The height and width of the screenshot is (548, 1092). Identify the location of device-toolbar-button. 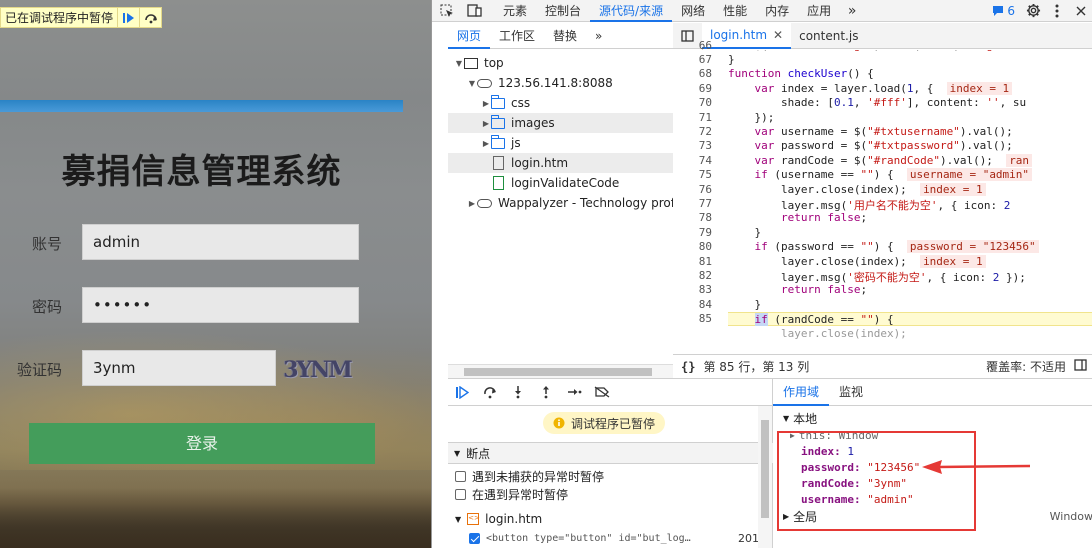
(474, 11).